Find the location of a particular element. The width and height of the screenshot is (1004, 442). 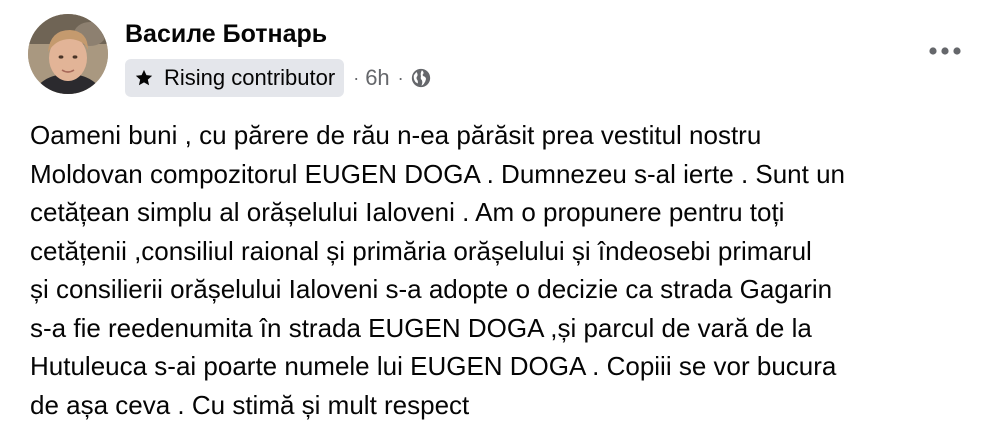

author-name: Василе Ботнарь is located at coordinates (226, 34).